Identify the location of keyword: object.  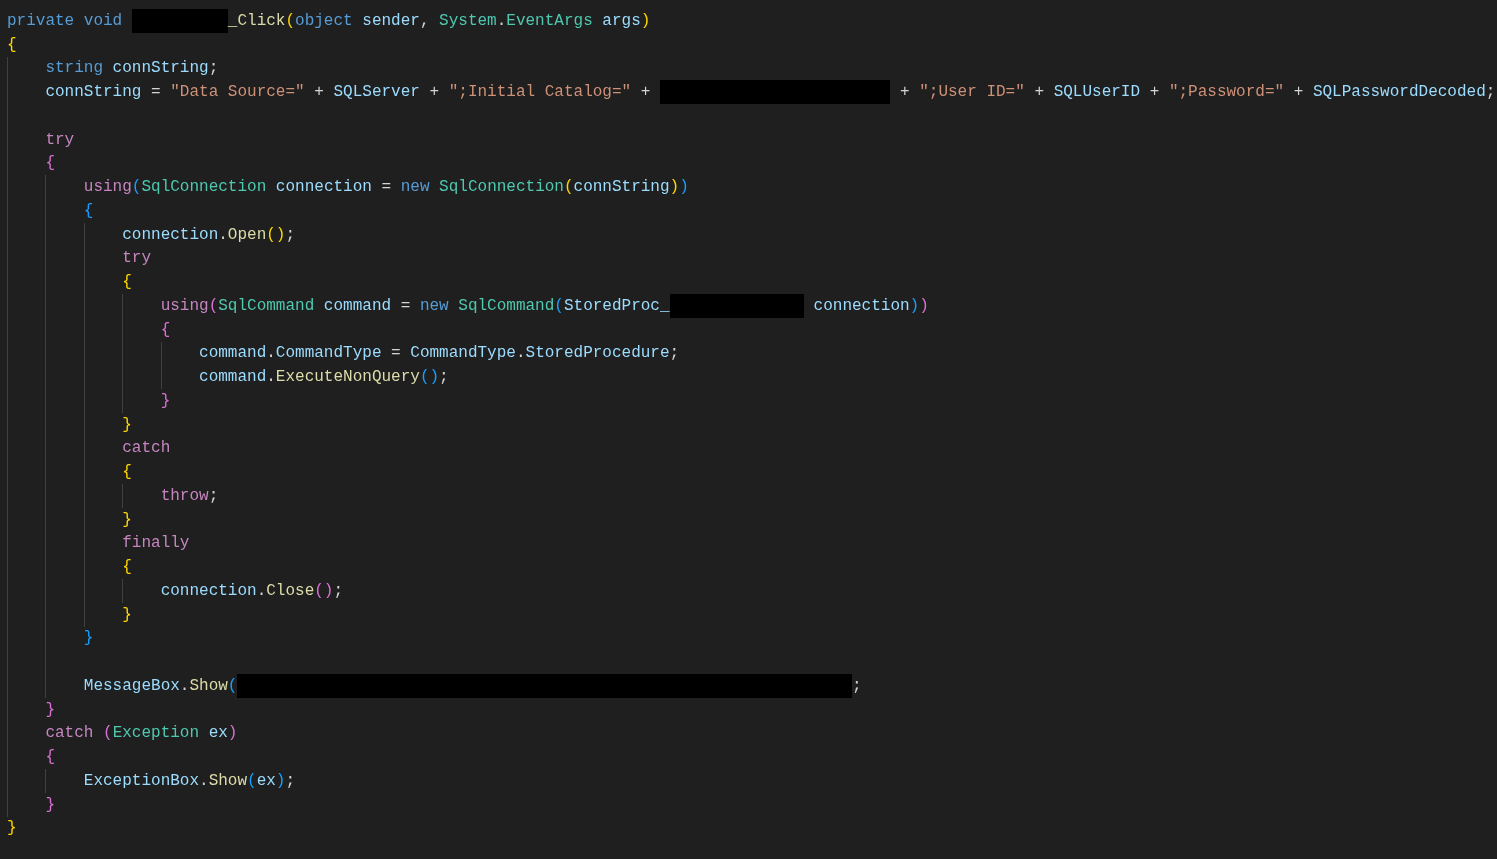
(324, 20).